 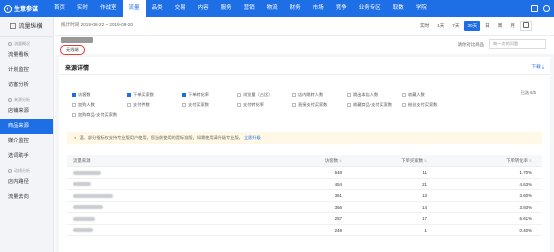 I want to click on buyers-cell: 21, so click(x=424, y=184).